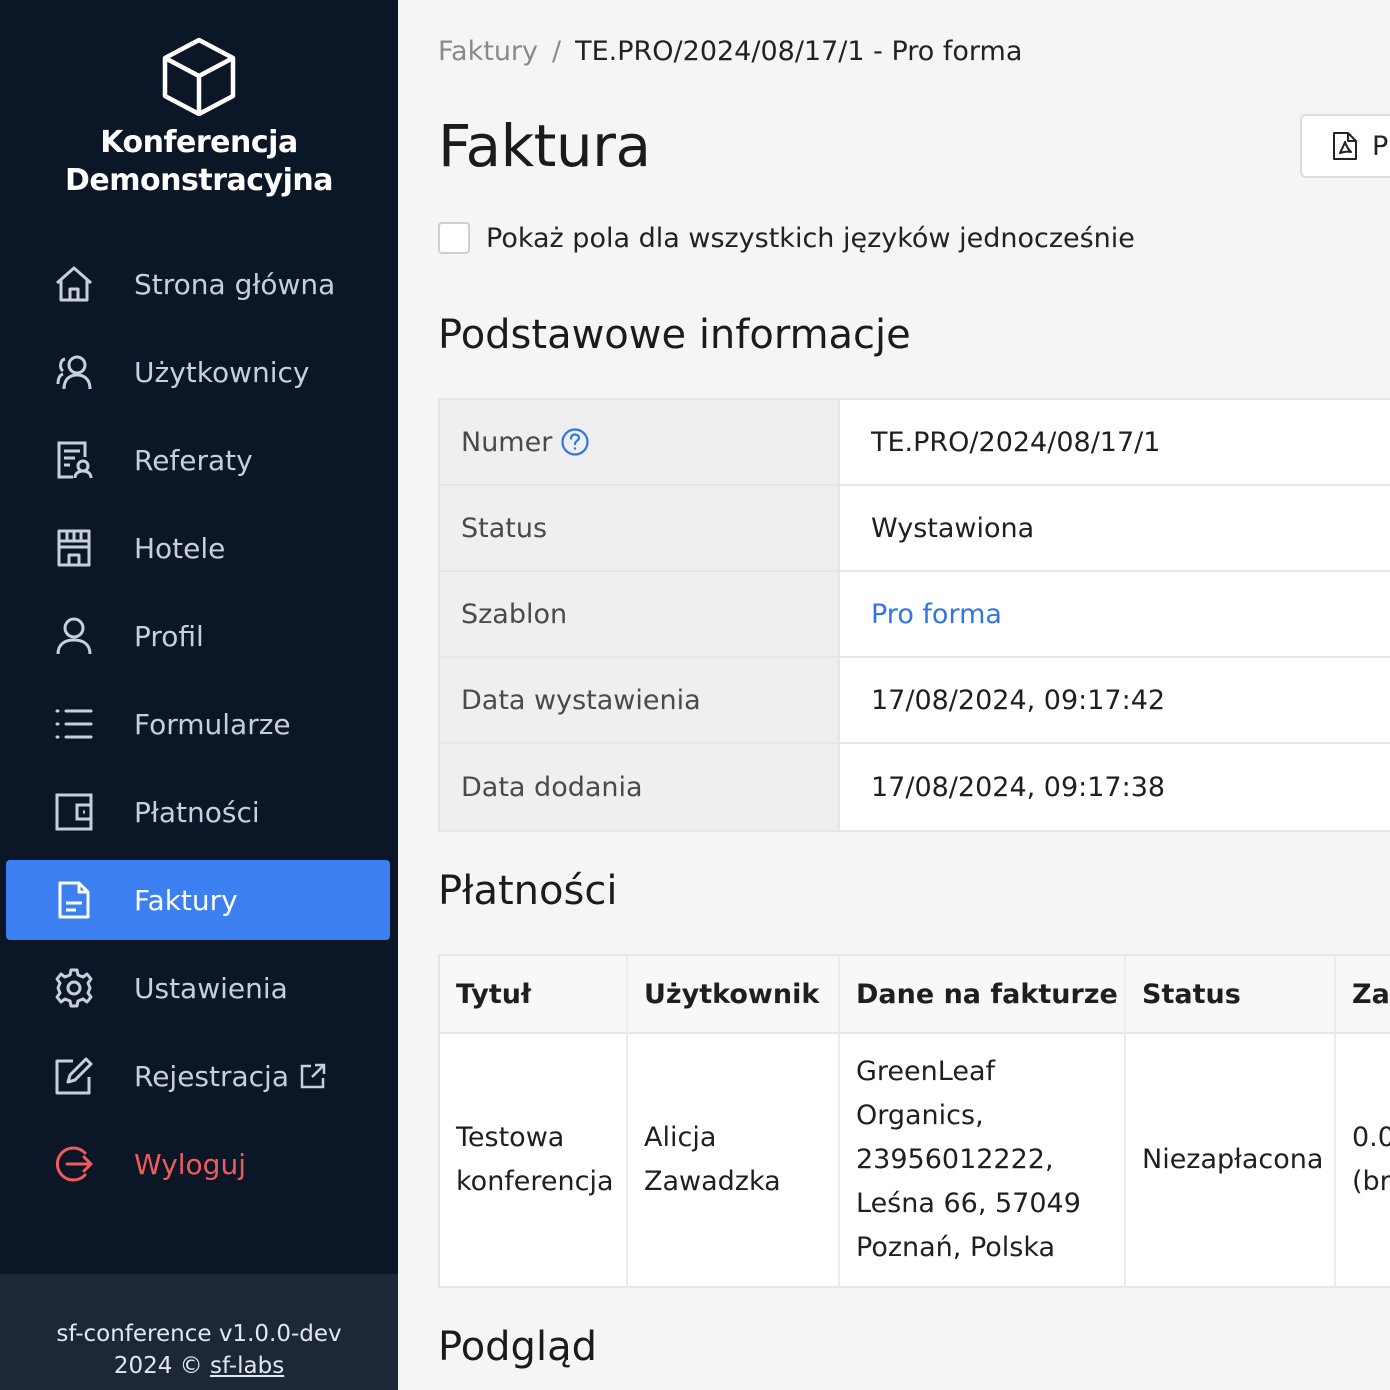  Describe the element at coordinates (1018, 787) in the screenshot. I see `info-value-added-date: 17/08/2024, 09:17:38` at that location.